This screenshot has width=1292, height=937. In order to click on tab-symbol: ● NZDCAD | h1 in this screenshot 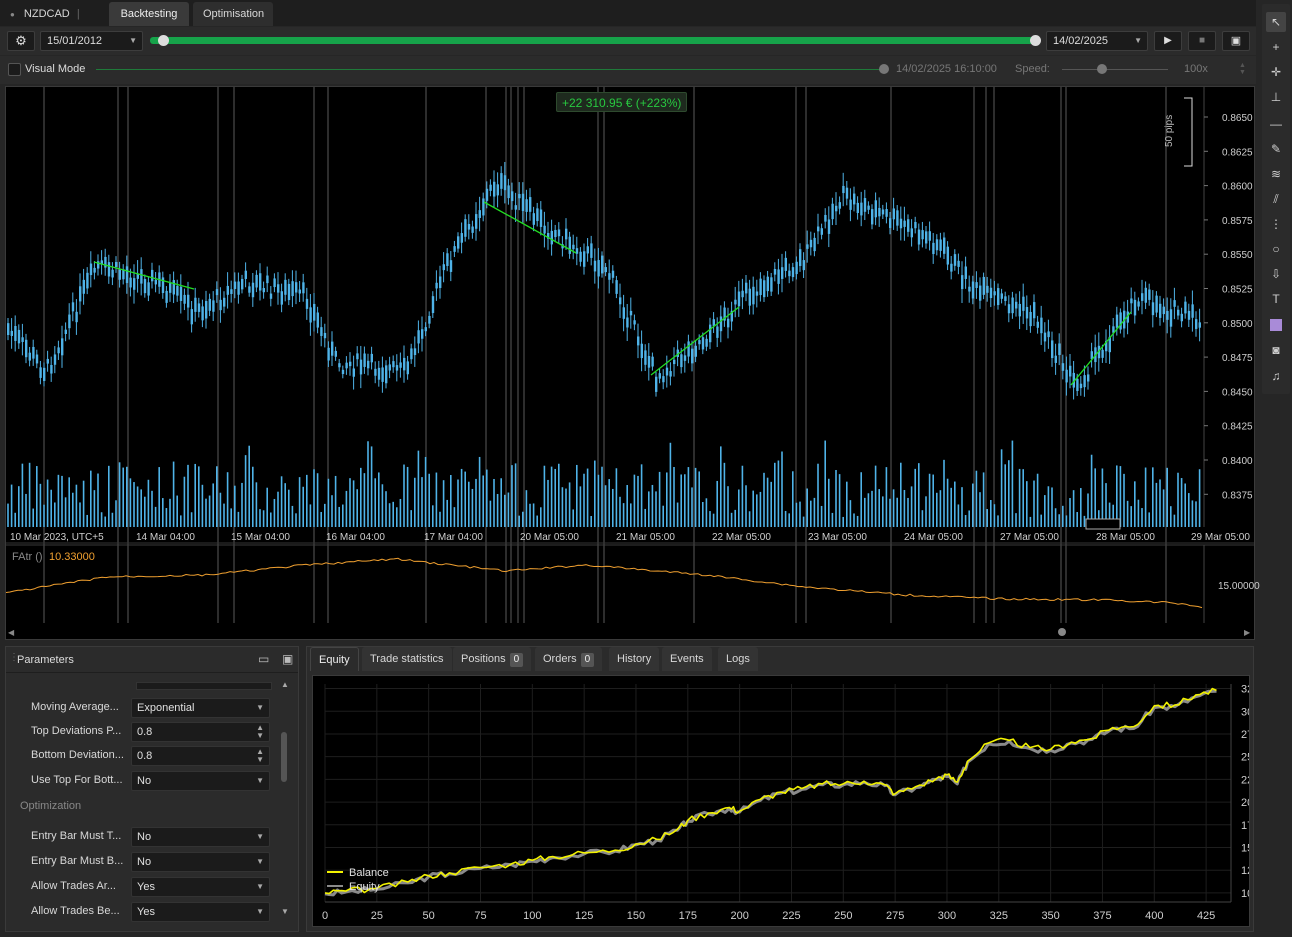, I will do `click(52, 23)`.